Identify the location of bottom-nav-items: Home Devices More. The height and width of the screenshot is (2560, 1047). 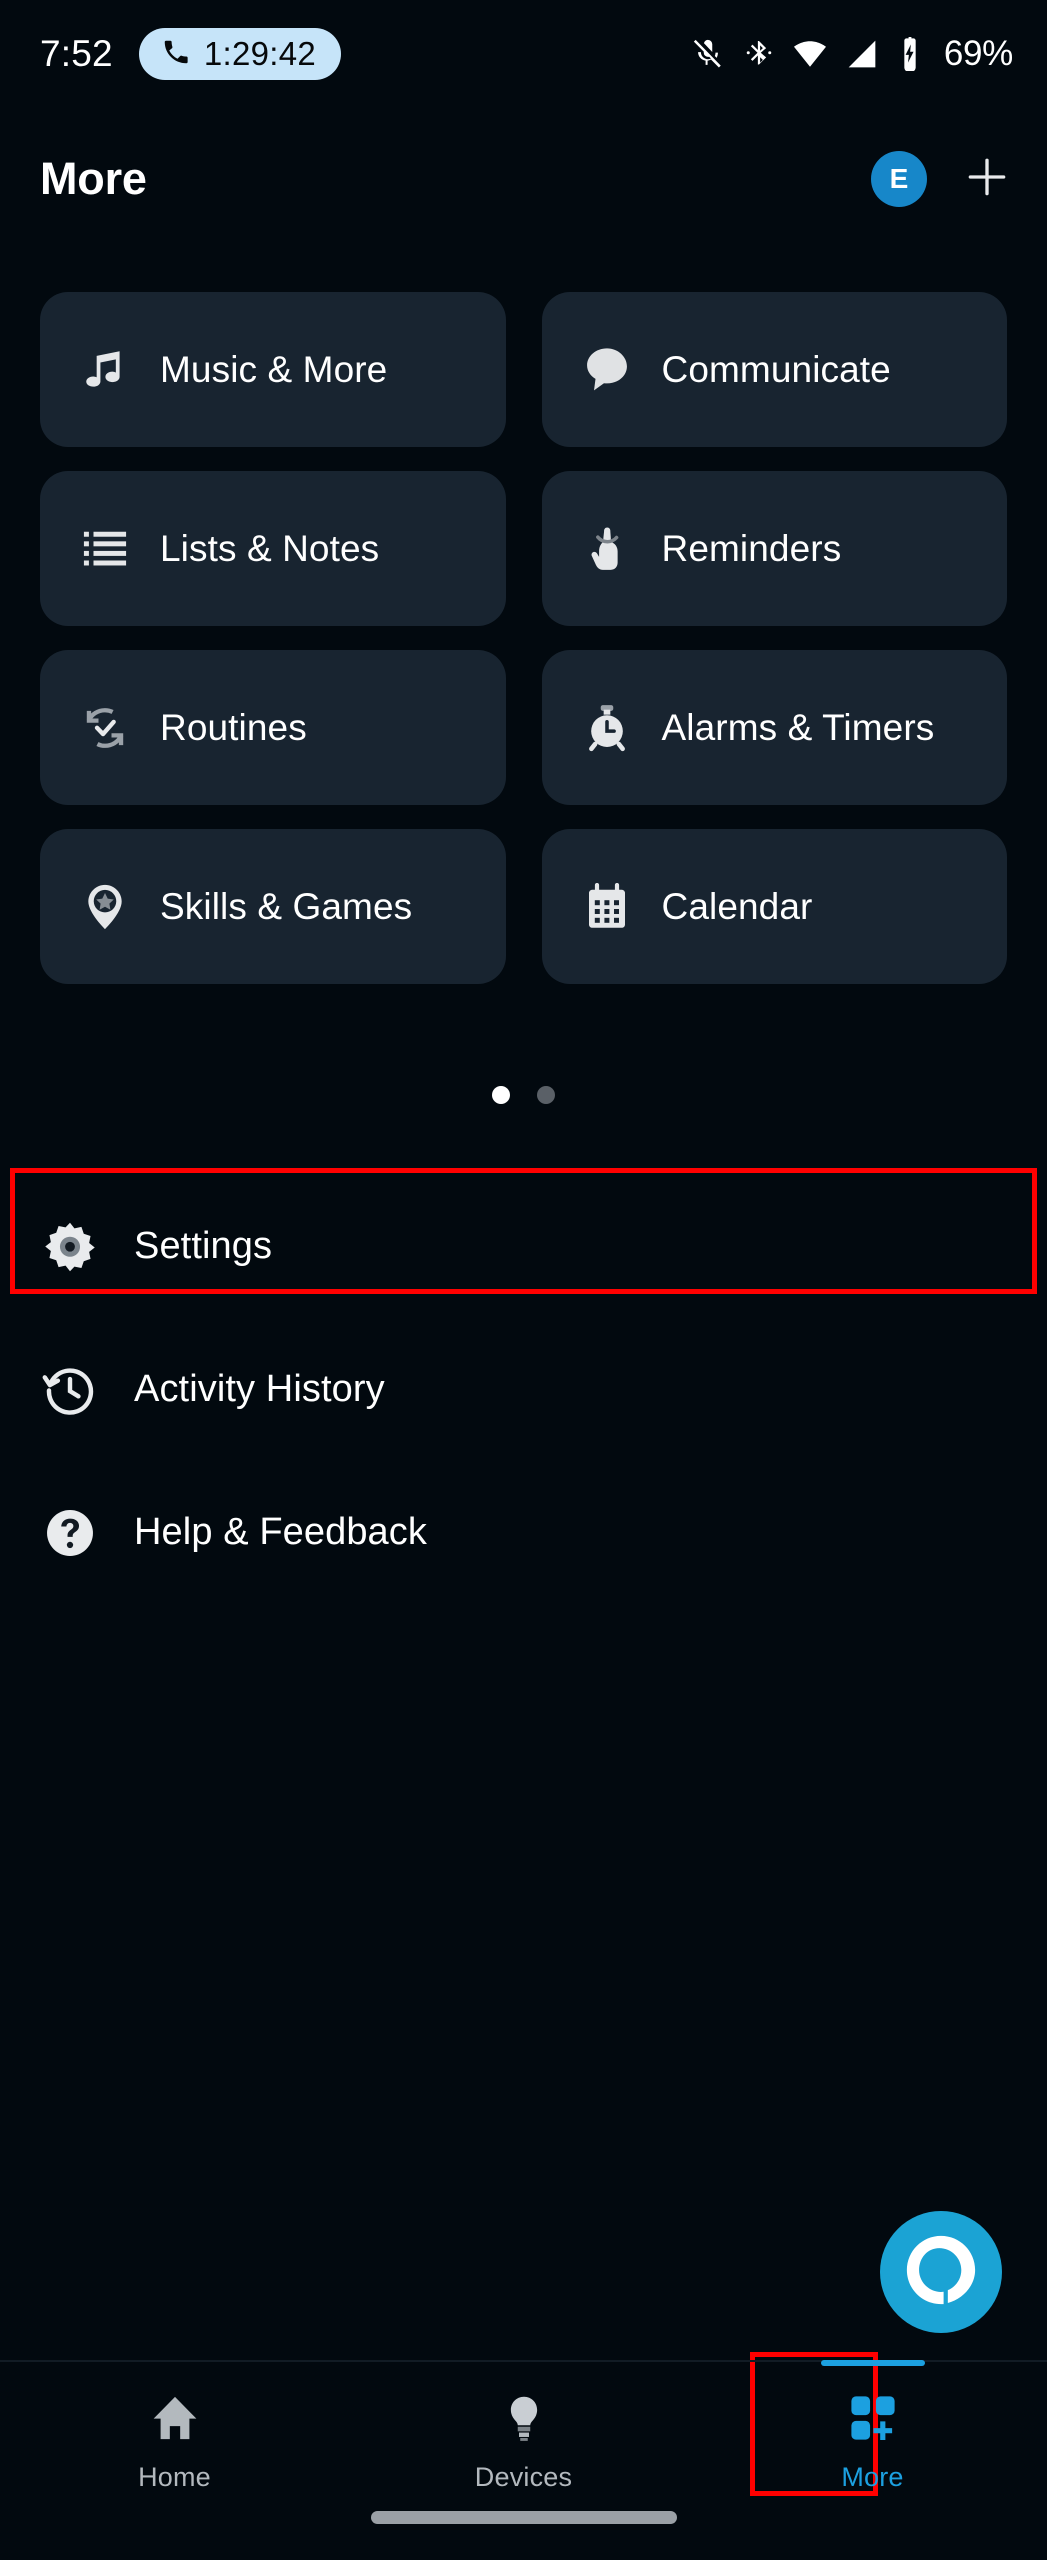
(523, 2436).